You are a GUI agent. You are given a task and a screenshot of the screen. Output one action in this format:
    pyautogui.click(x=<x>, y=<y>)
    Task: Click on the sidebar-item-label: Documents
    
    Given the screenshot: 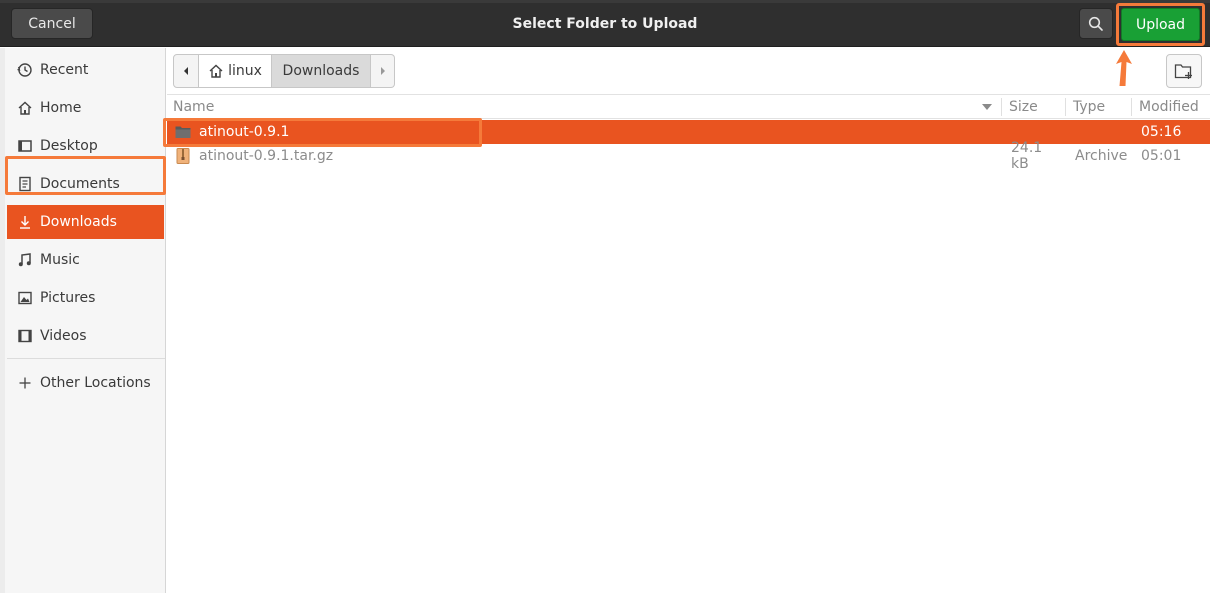 What is the action you would take?
    pyautogui.click(x=80, y=184)
    